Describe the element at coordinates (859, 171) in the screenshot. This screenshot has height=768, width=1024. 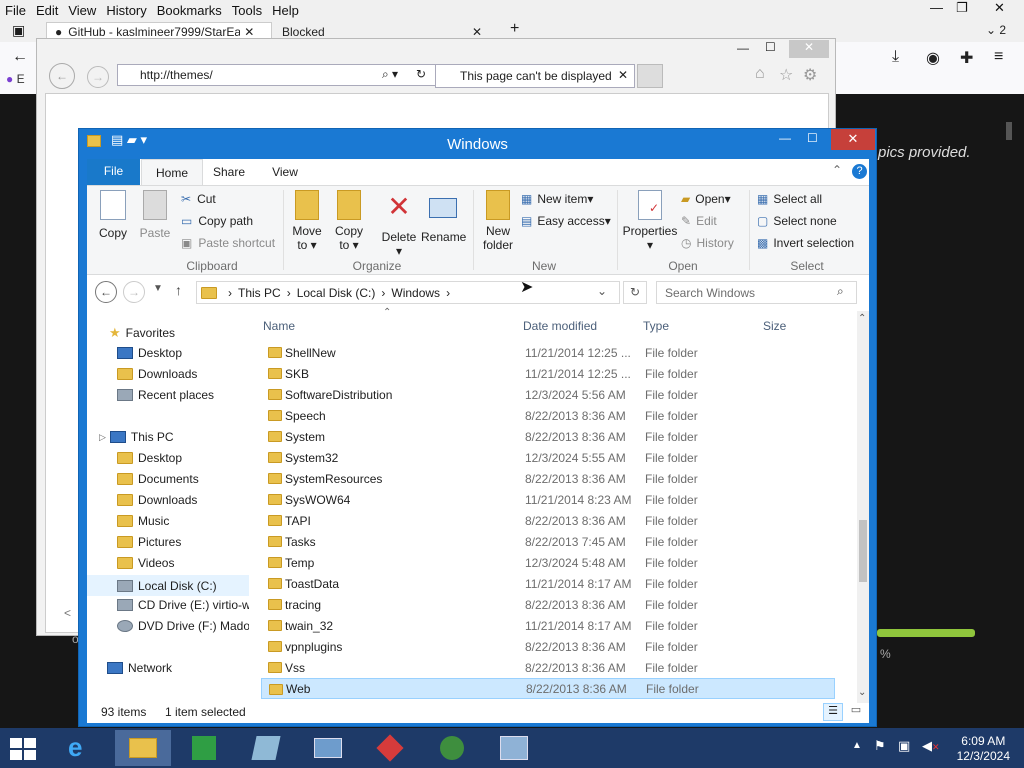
I see `help-icon: ?` at that location.